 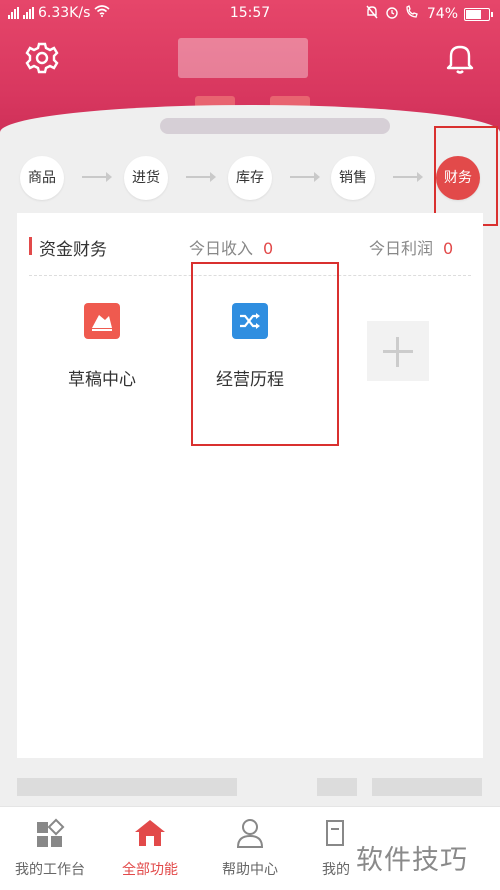 I want to click on blurred-shop-name, so click(x=243, y=58).